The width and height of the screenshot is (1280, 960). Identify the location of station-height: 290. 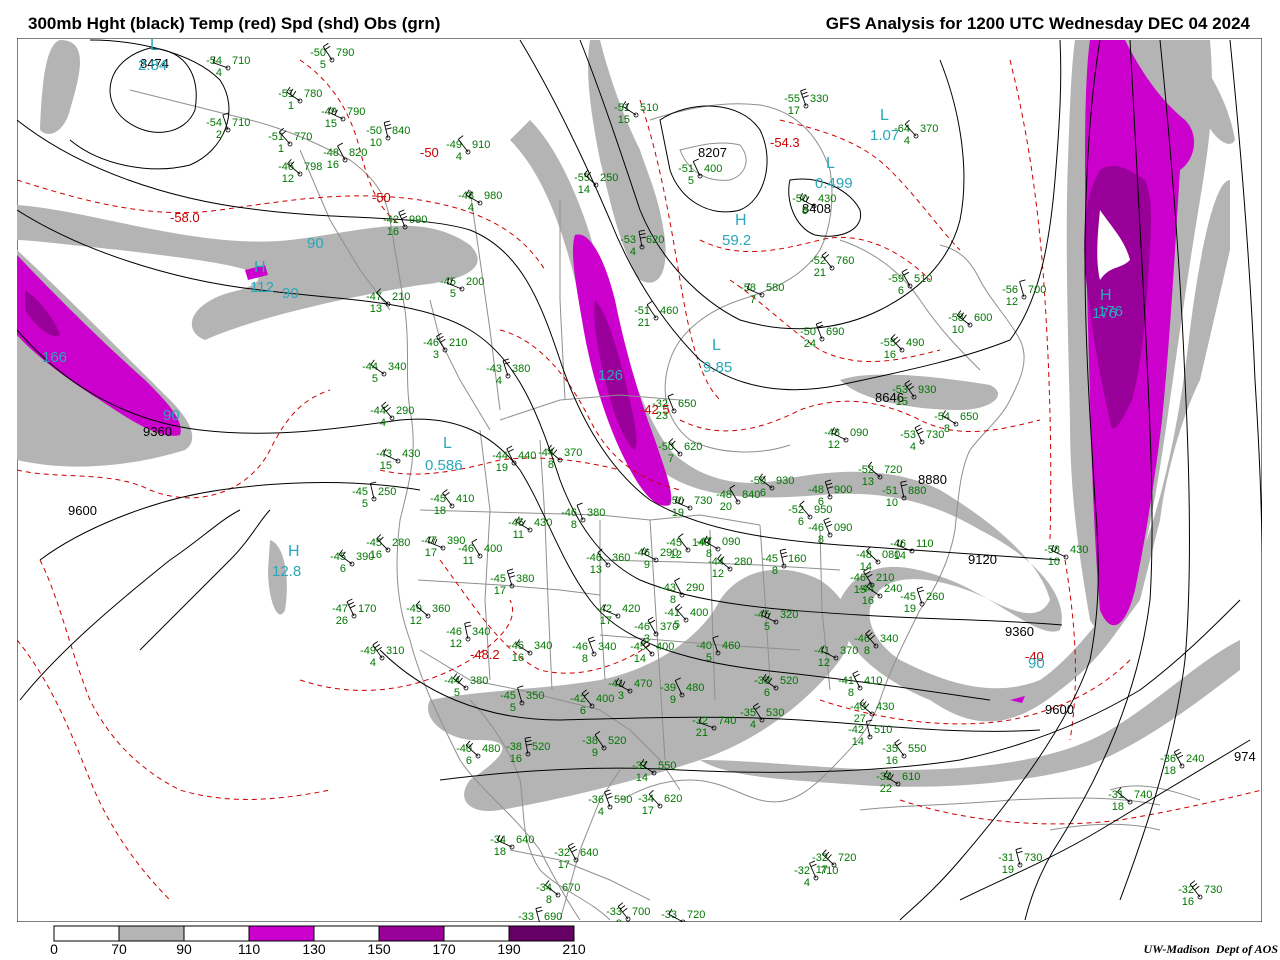
(405, 411).